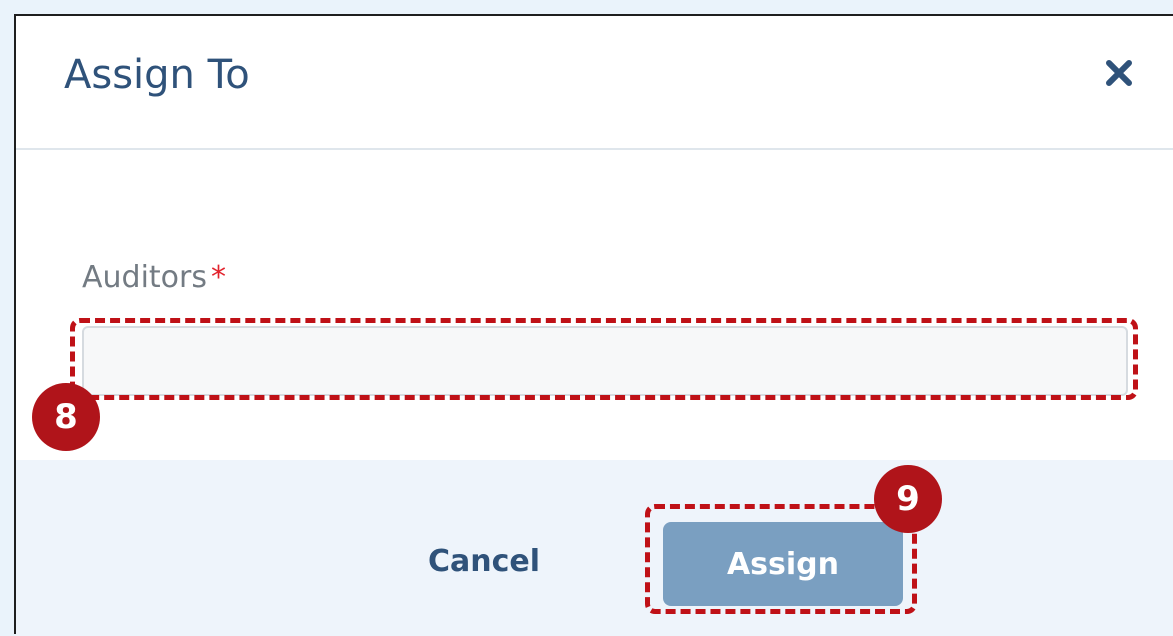 This screenshot has width=1173, height=636. I want to click on auditors-label: Auditors *, so click(154, 277).